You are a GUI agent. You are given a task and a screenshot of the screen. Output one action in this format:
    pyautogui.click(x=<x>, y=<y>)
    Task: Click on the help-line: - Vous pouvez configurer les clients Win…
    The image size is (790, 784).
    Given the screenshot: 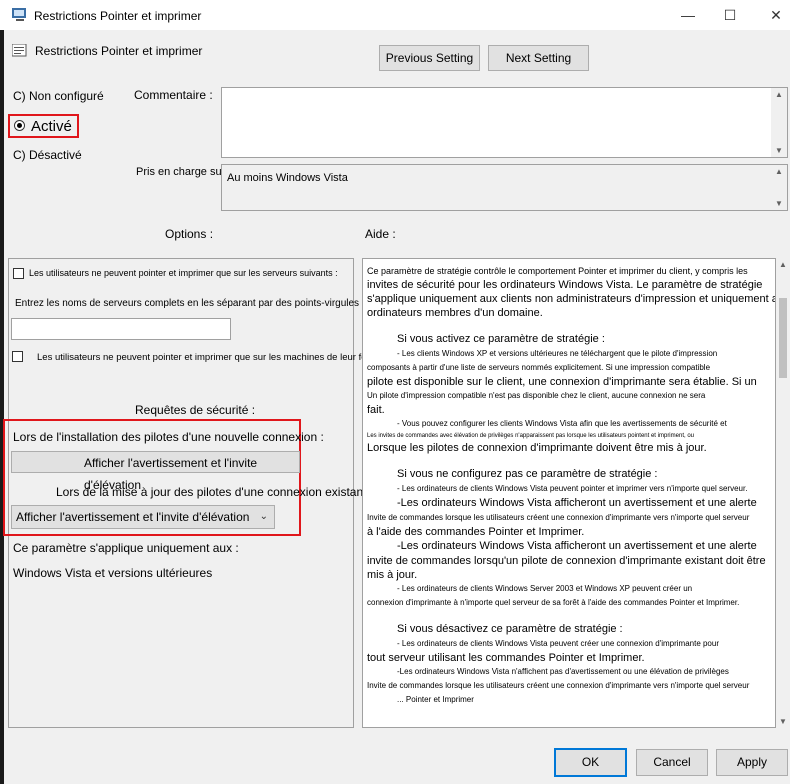 What is the action you would take?
    pyautogui.click(x=562, y=423)
    